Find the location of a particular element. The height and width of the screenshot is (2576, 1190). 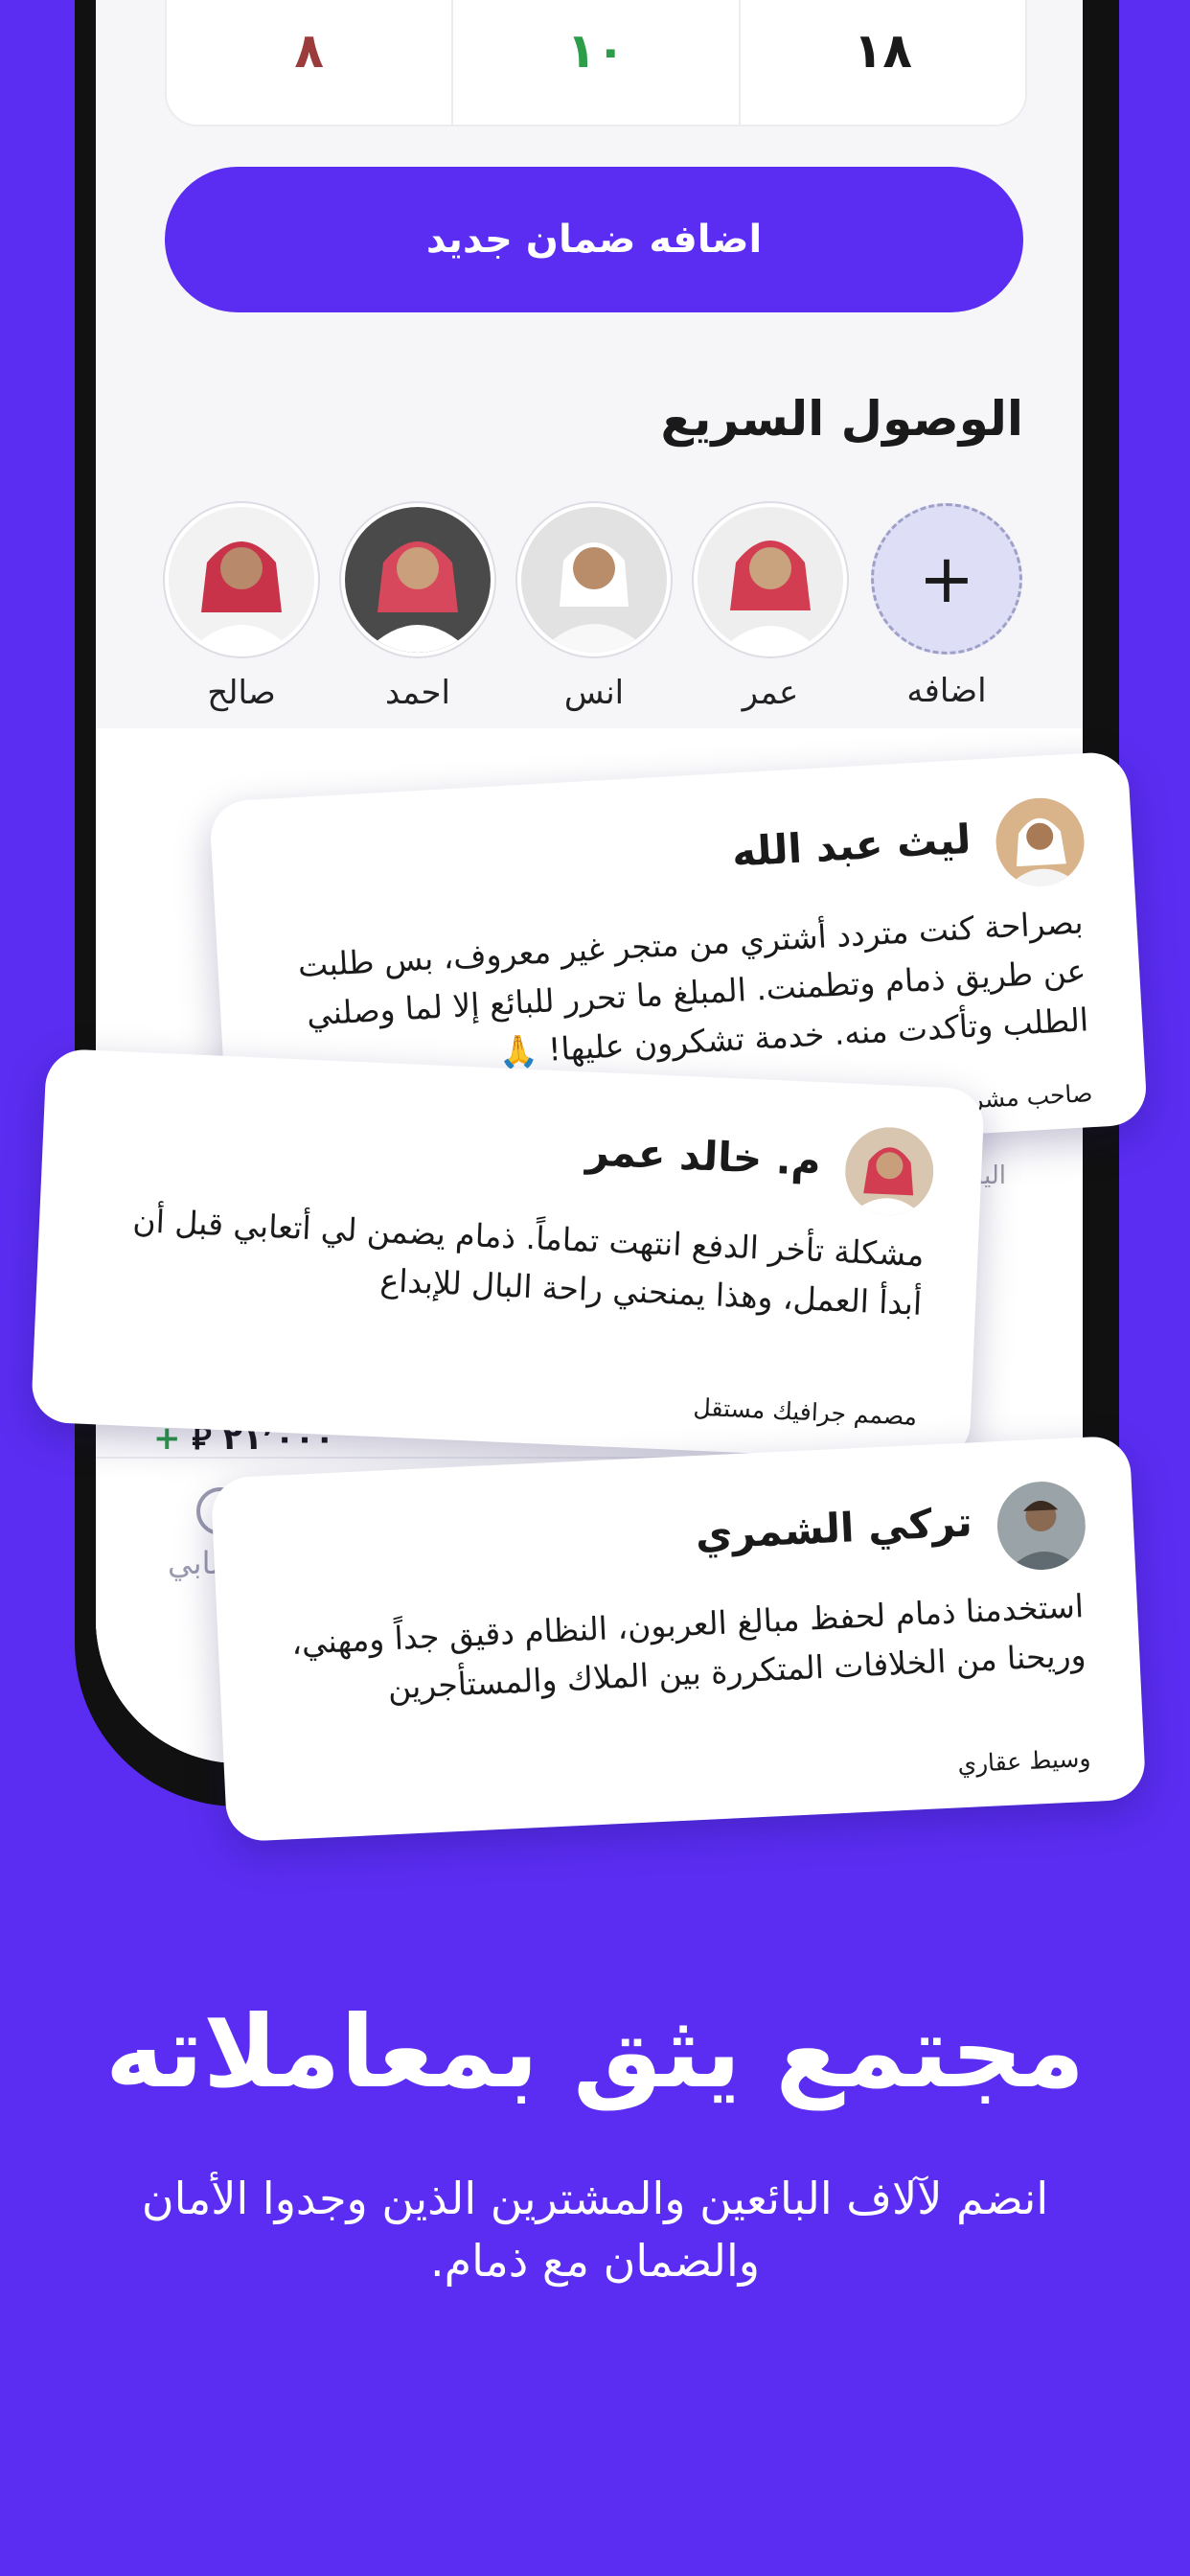

contact-label: اضافه is located at coordinates (947, 691).